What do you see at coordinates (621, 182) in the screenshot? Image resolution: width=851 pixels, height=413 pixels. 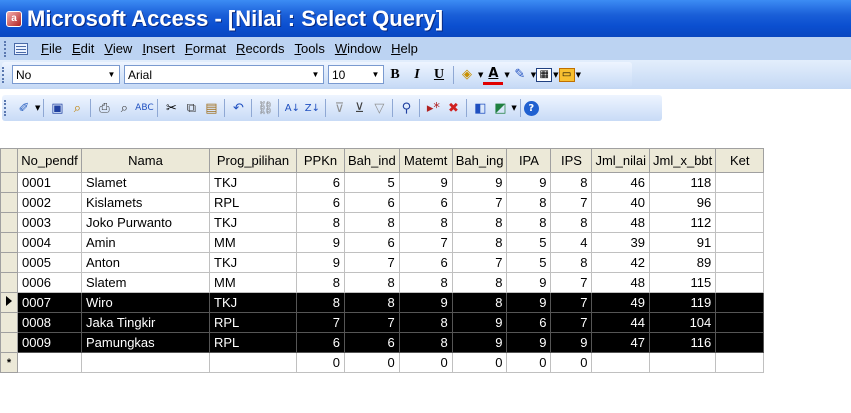 I see `table-cell: 46` at bounding box center [621, 182].